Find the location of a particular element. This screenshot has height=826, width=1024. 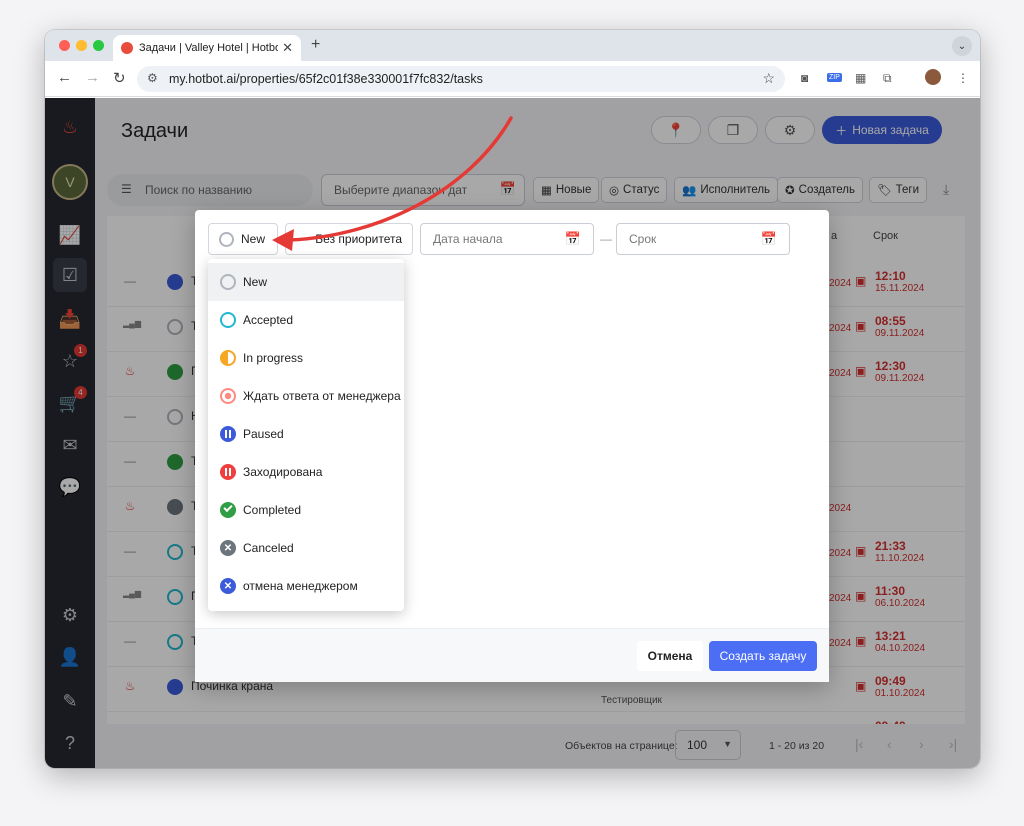

status-option-canc: ✕ Canceled is located at coordinates (306, 548).